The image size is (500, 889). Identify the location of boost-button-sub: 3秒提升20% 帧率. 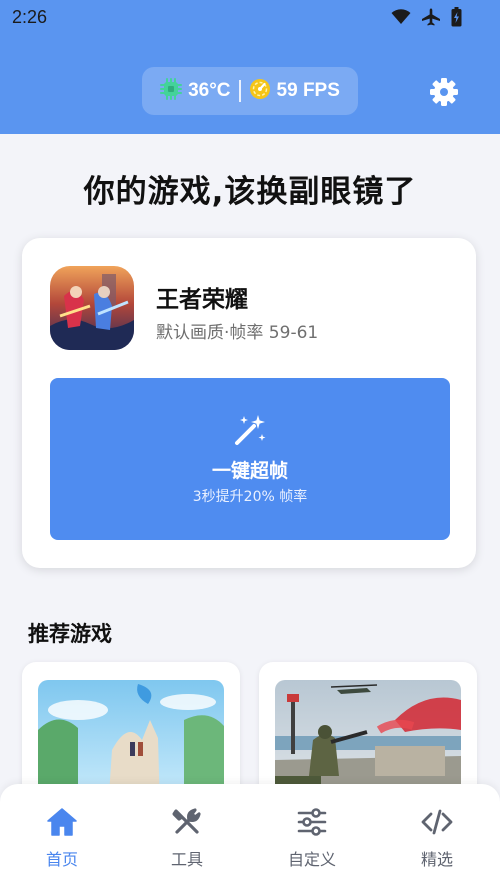
(250, 497).